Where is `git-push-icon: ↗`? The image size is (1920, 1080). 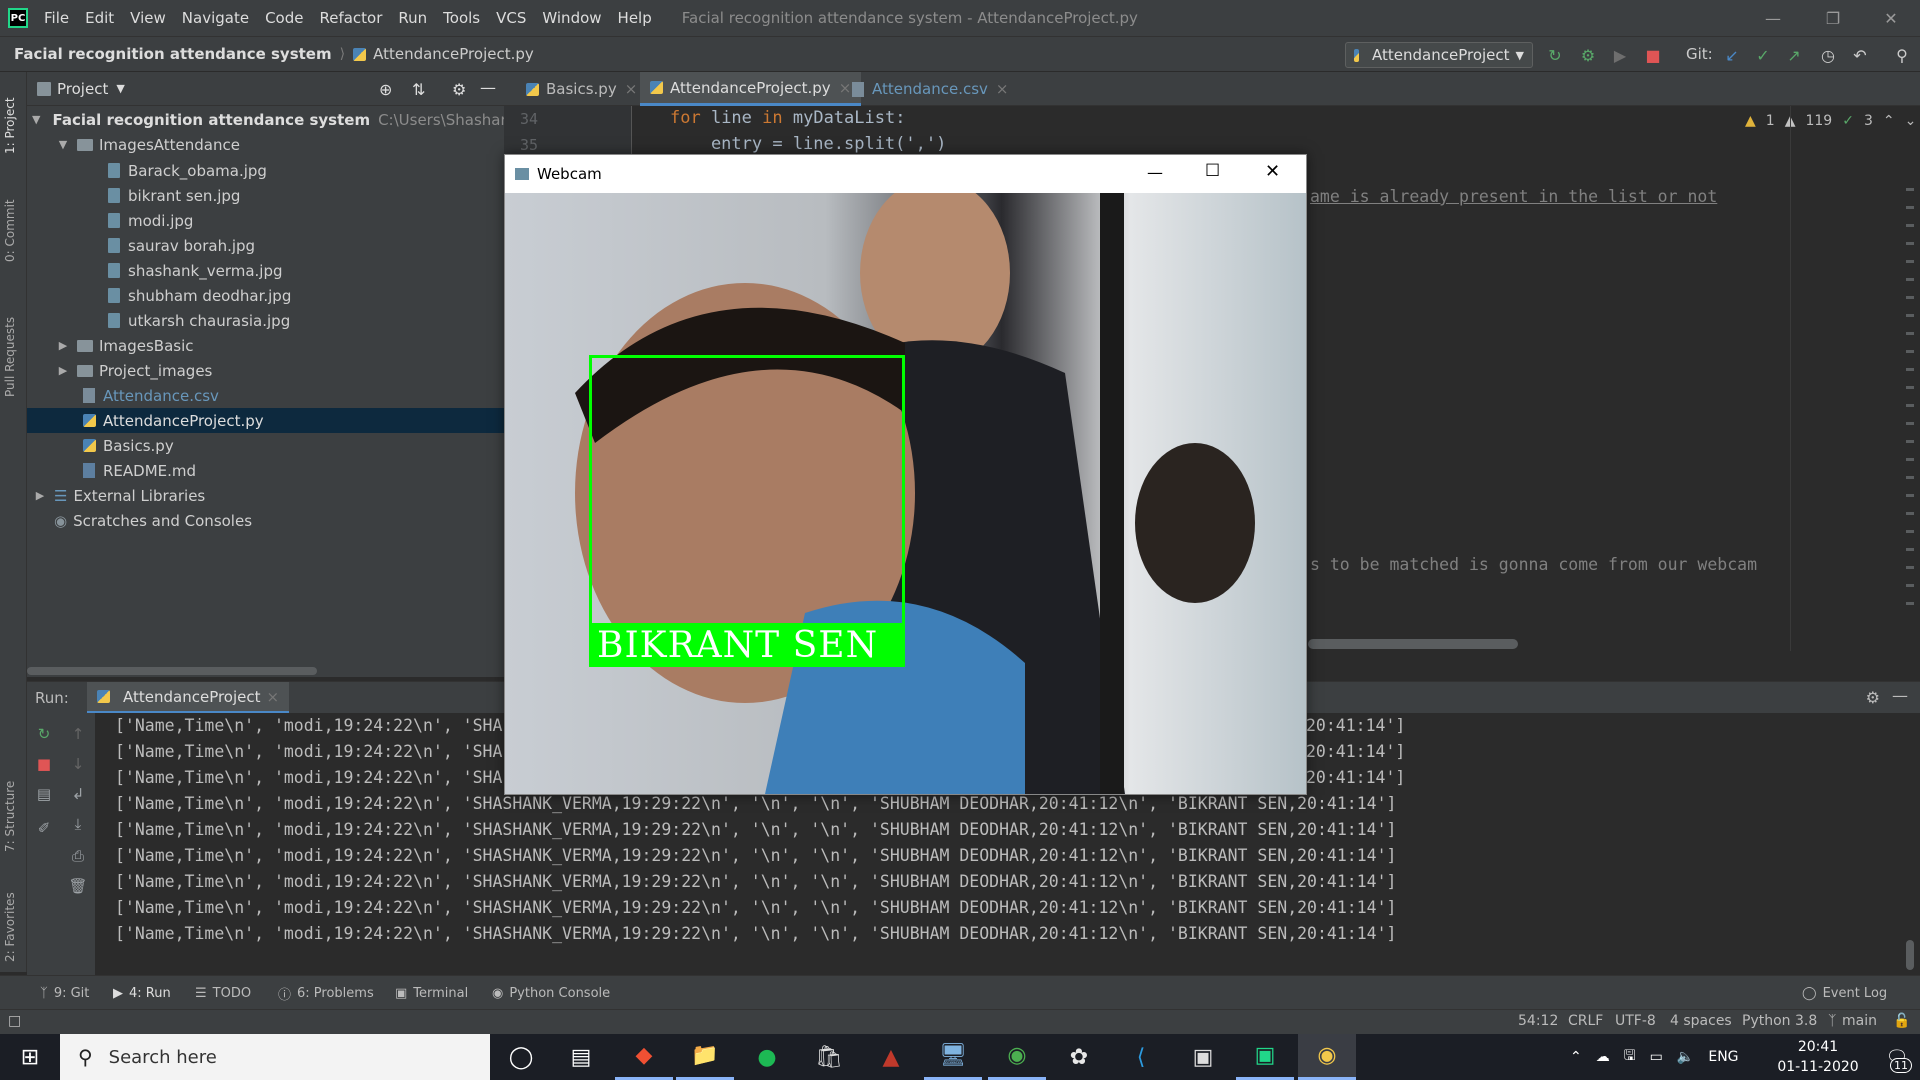
git-push-icon: ↗ is located at coordinates (1794, 55).